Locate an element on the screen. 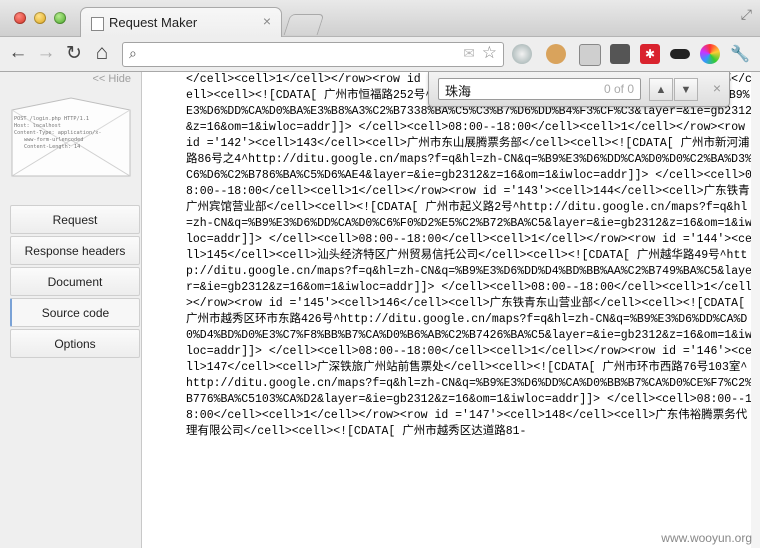  tab-title: Request Maker is located at coordinates (153, 22).